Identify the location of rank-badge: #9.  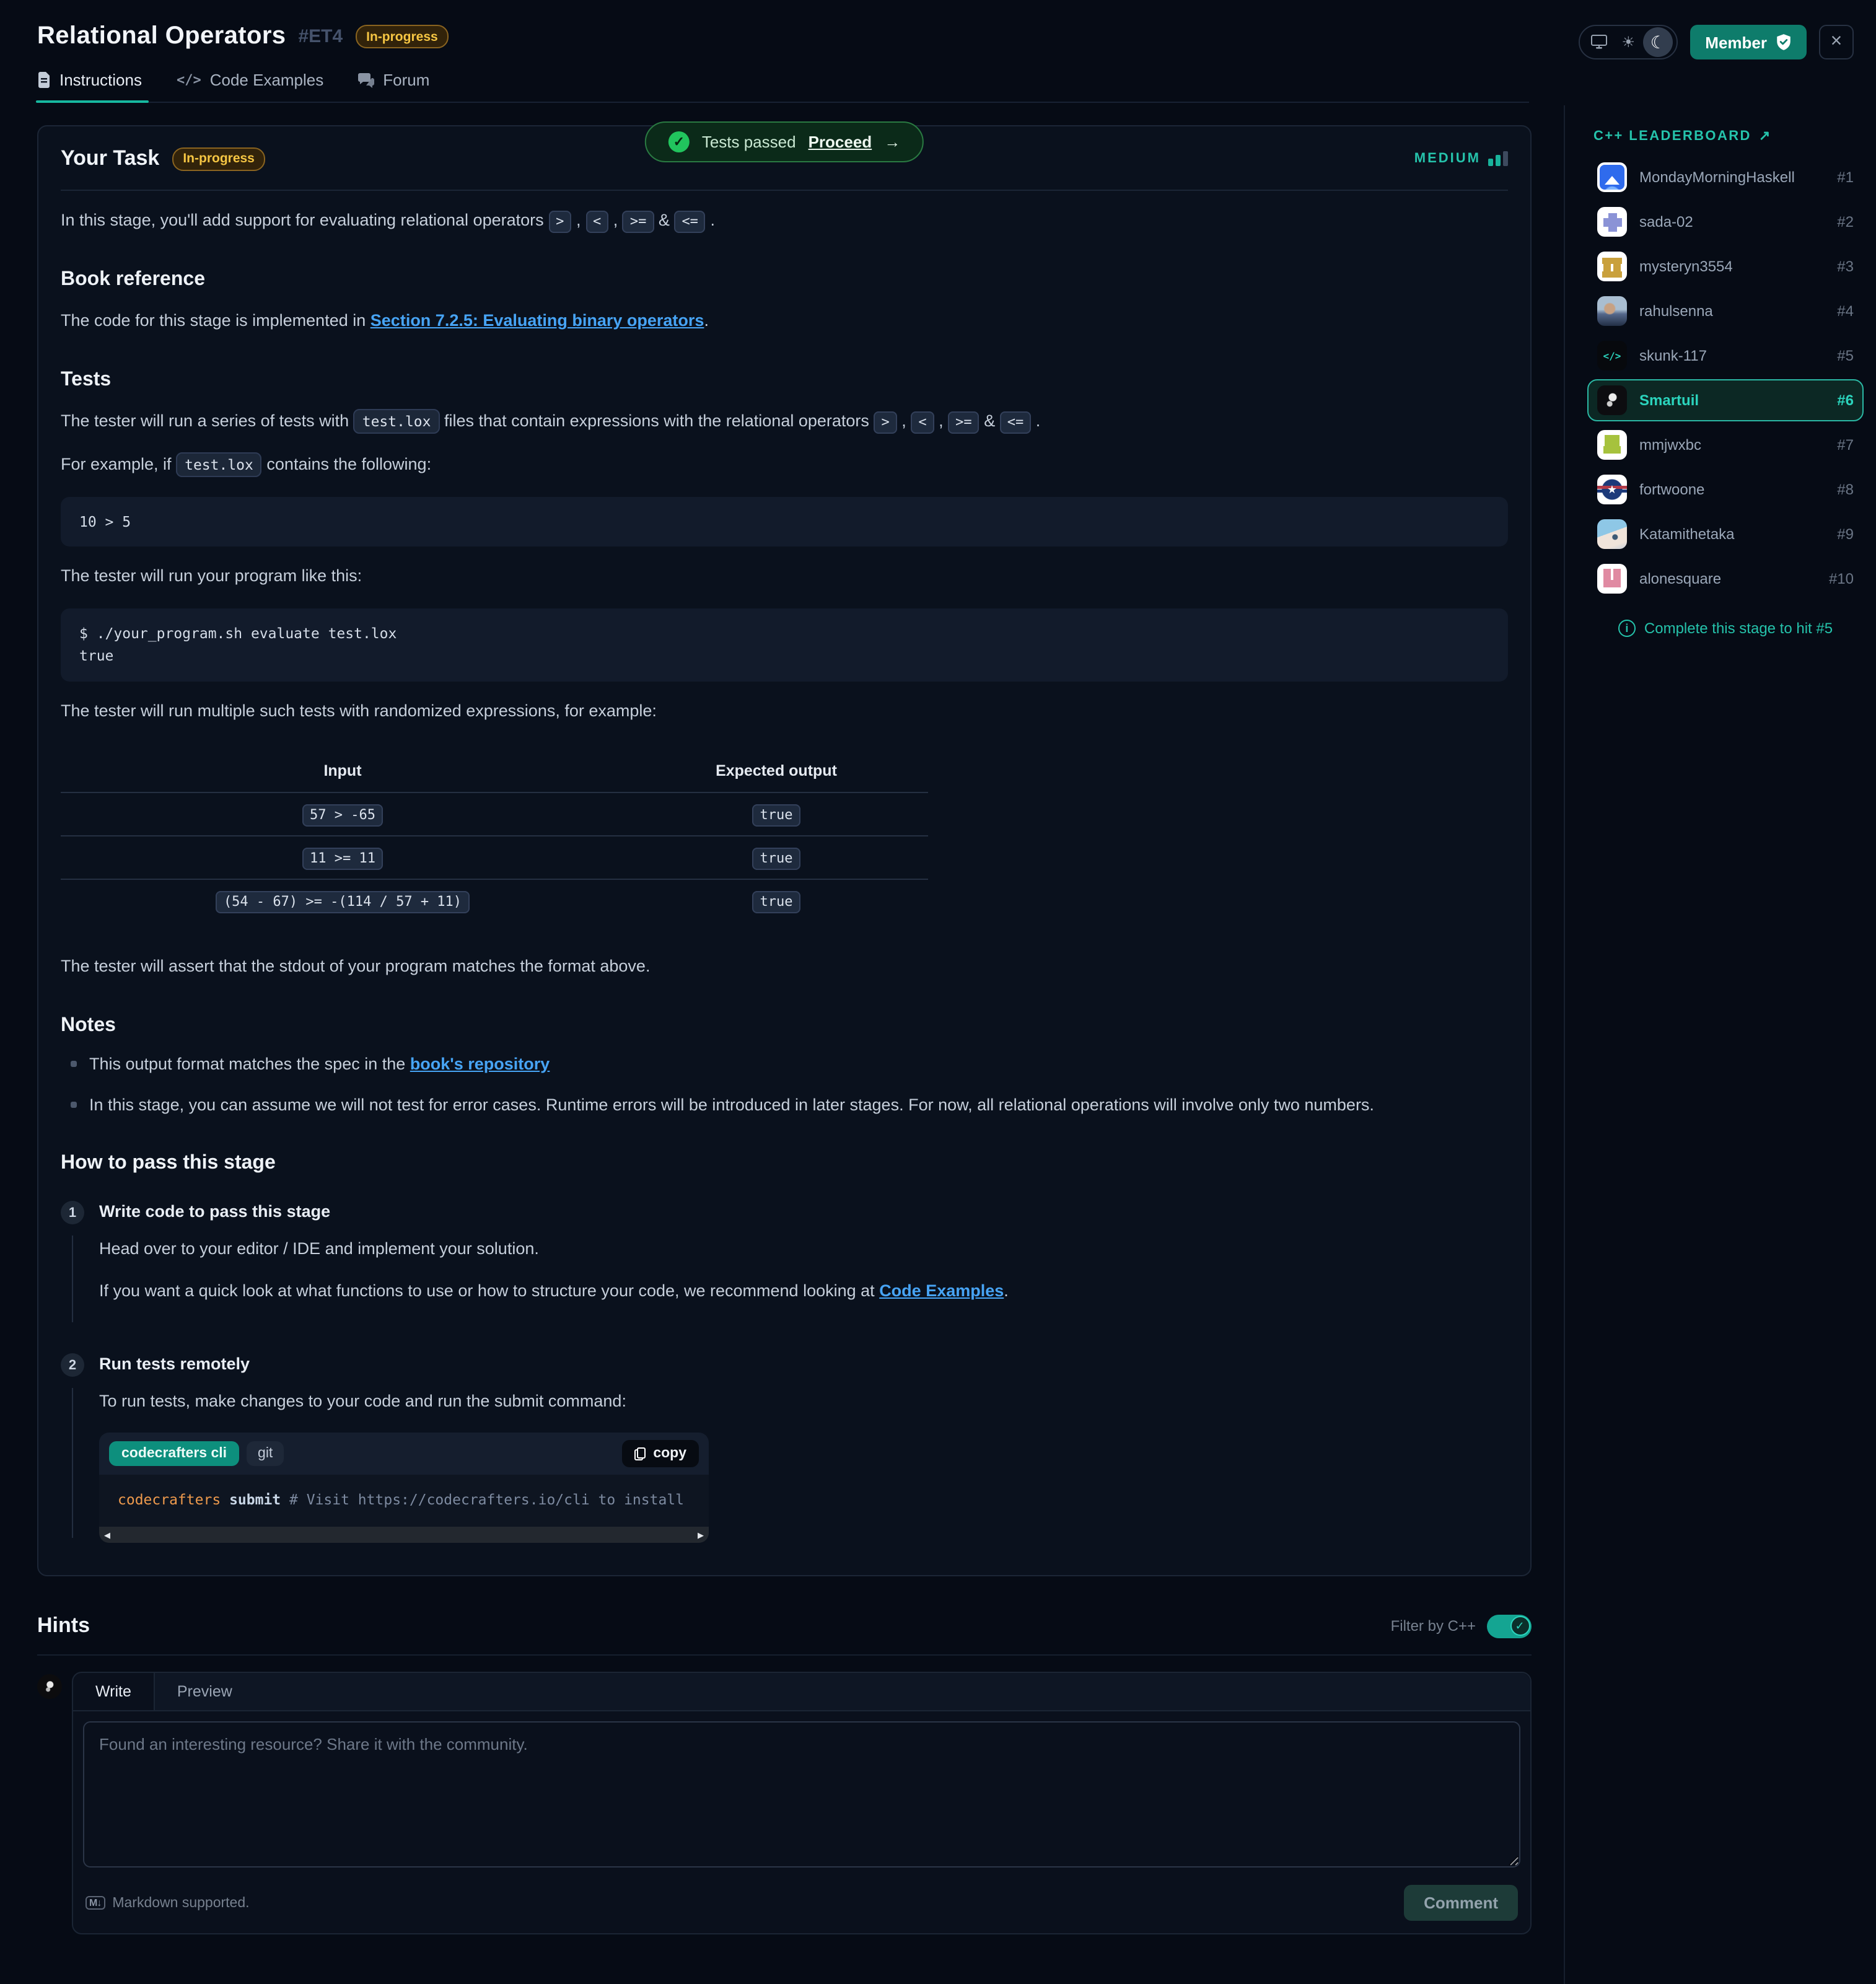
(1845, 534).